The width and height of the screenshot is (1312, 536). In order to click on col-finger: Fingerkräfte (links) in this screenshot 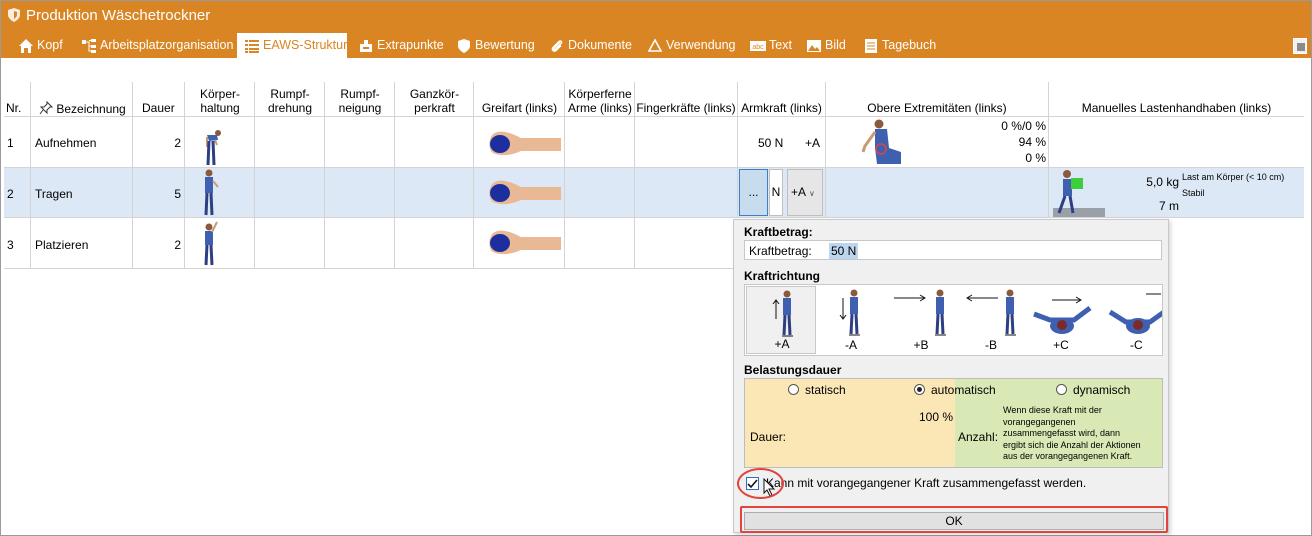, I will do `click(686, 108)`.